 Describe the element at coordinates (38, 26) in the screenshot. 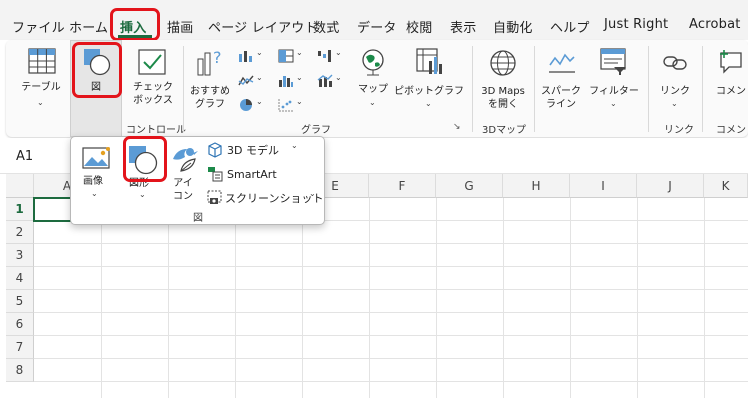

I see `tab-file: ファイル` at that location.